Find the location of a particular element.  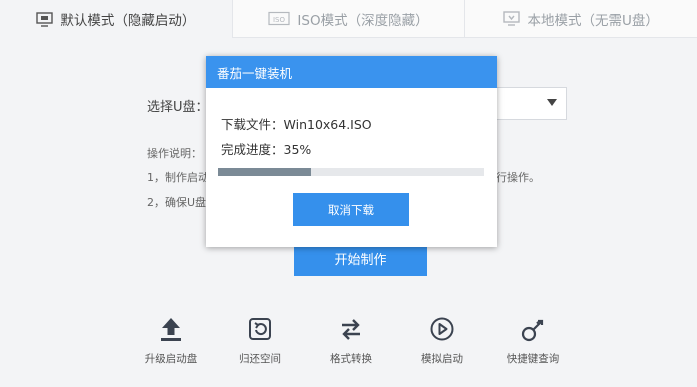

tab-label: 本地模式（无需U盘） is located at coordinates (593, 20).